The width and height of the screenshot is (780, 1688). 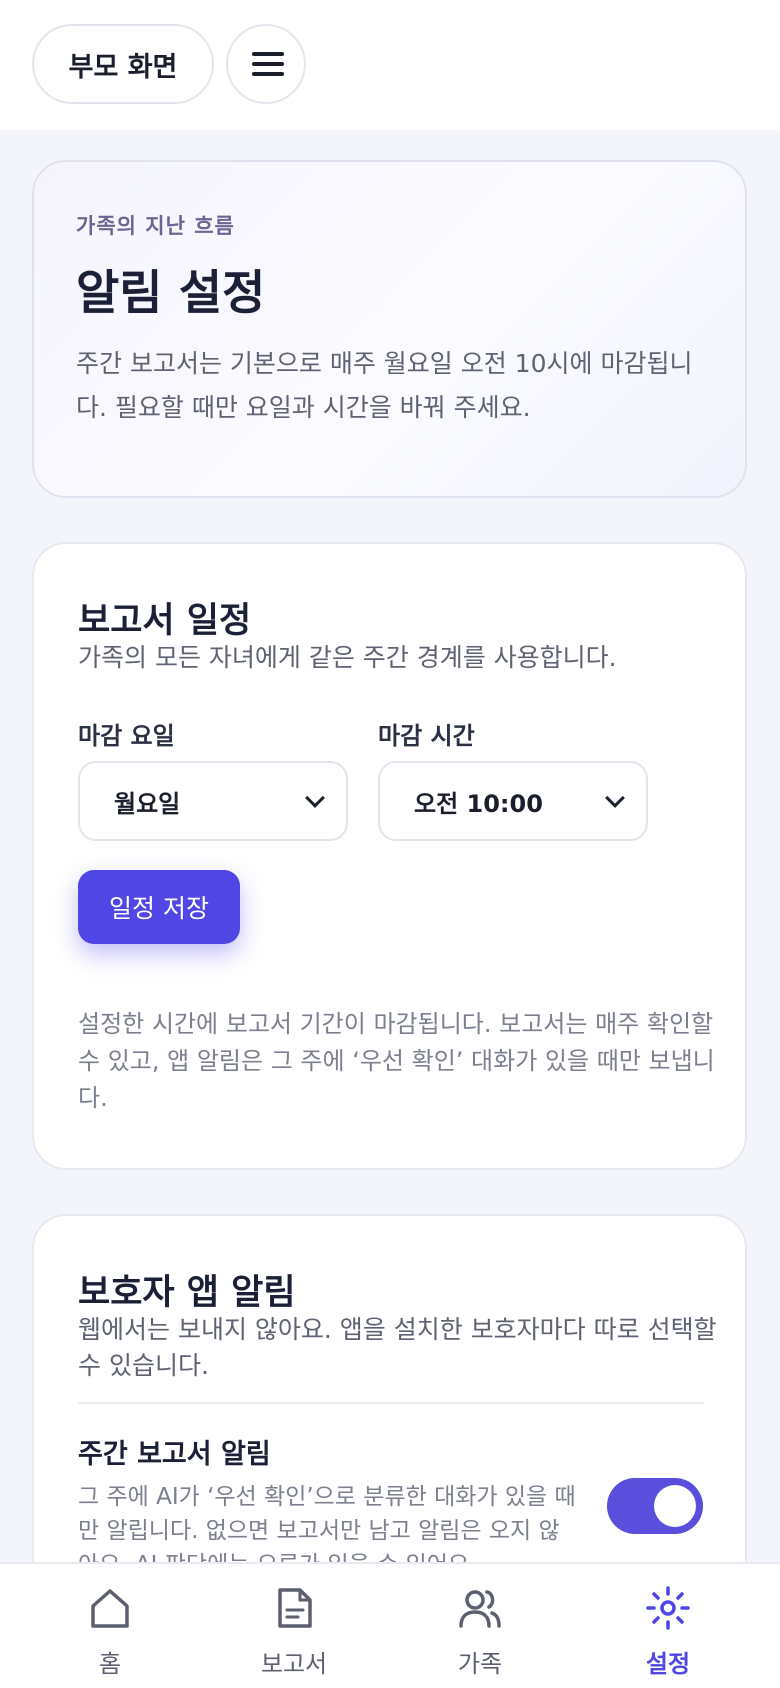 I want to click on weekly-report-alert-toggle, so click(x=655, y=1506).